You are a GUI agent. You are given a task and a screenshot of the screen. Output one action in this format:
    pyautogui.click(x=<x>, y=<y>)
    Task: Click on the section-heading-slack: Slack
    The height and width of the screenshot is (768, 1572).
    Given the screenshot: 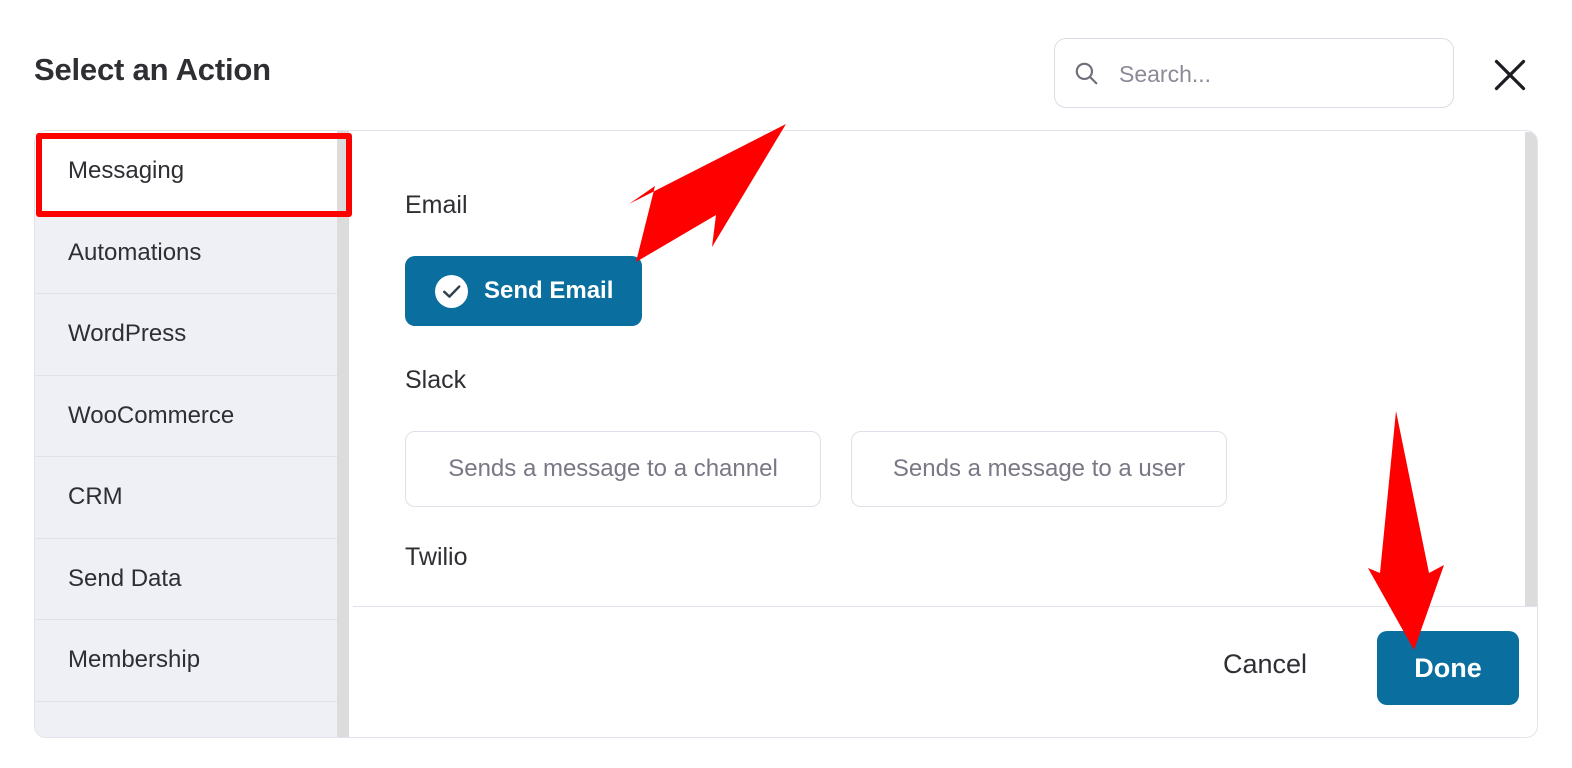 What is the action you would take?
    pyautogui.click(x=436, y=380)
    